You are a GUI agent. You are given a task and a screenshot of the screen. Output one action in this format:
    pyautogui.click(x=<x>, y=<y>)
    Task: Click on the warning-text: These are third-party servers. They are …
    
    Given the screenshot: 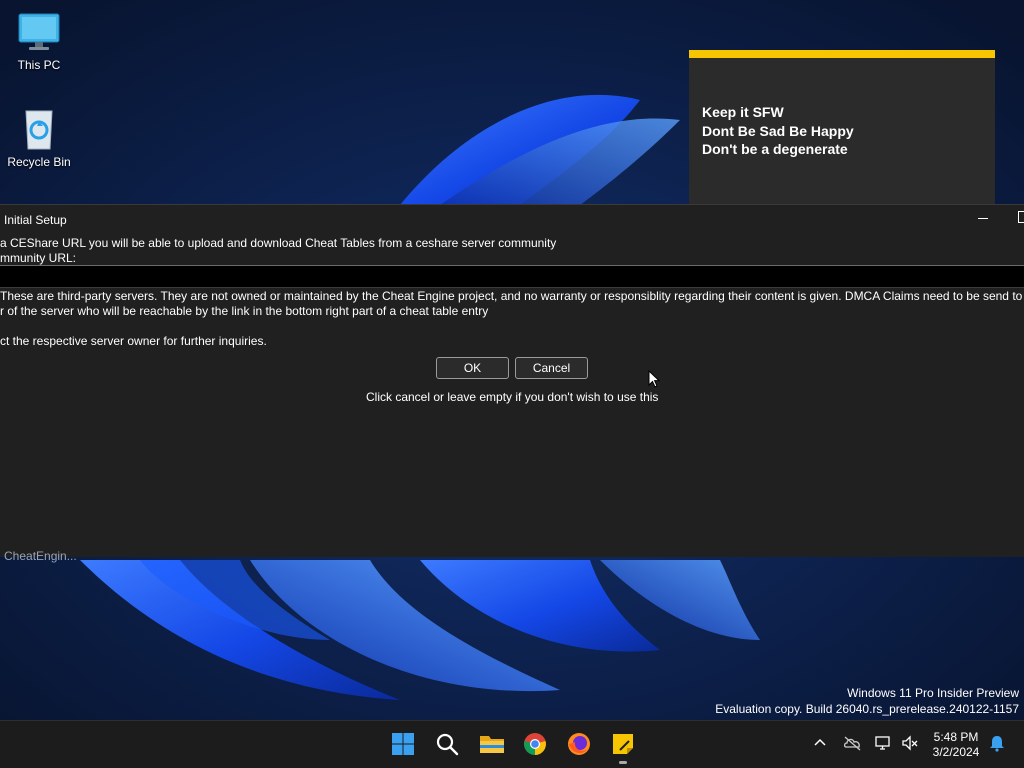 What is the action you would take?
    pyautogui.click(x=512, y=296)
    